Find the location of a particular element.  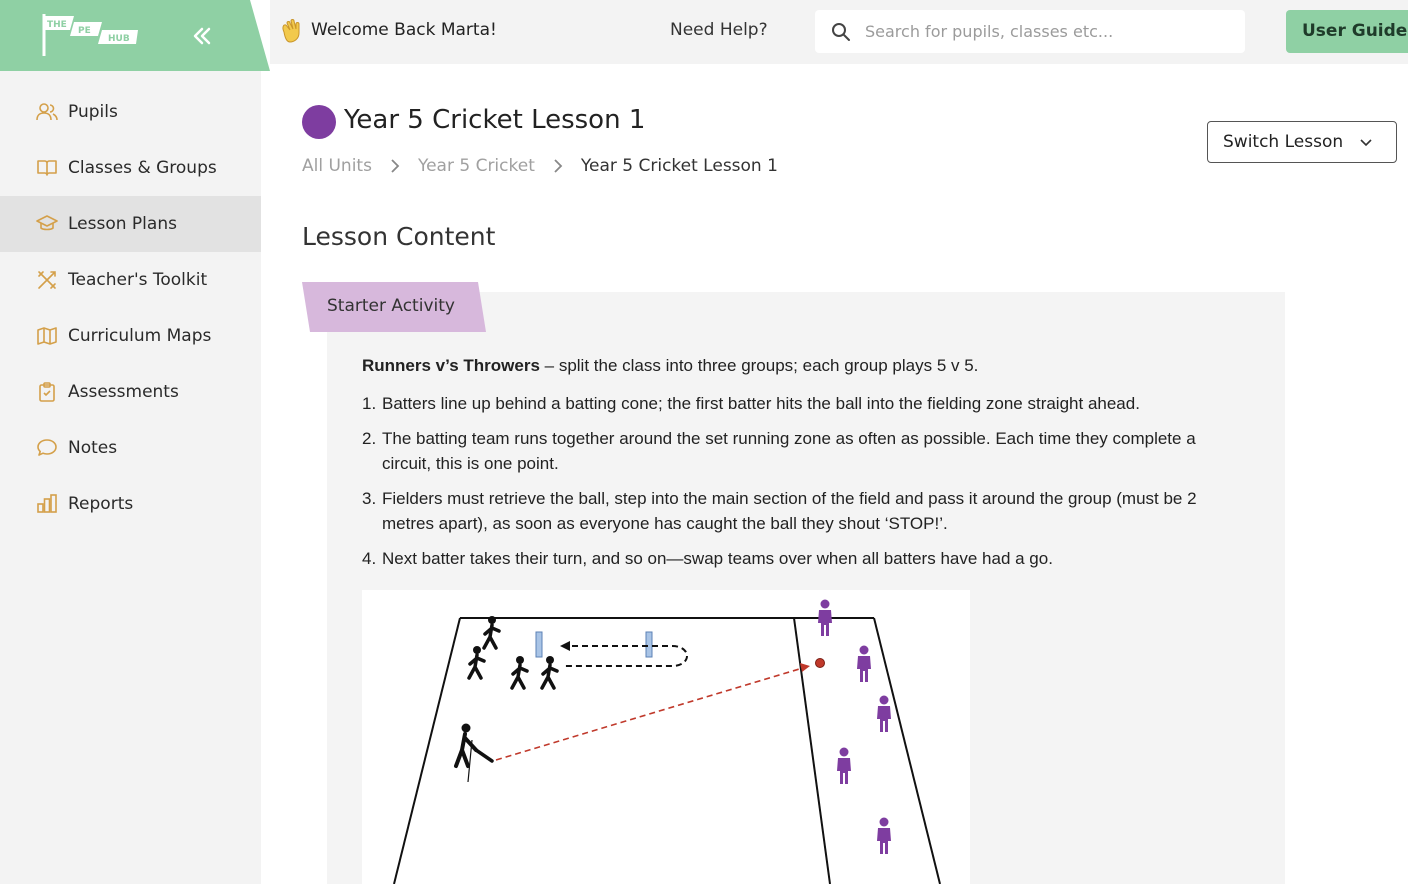

users-icon is located at coordinates (47, 112).